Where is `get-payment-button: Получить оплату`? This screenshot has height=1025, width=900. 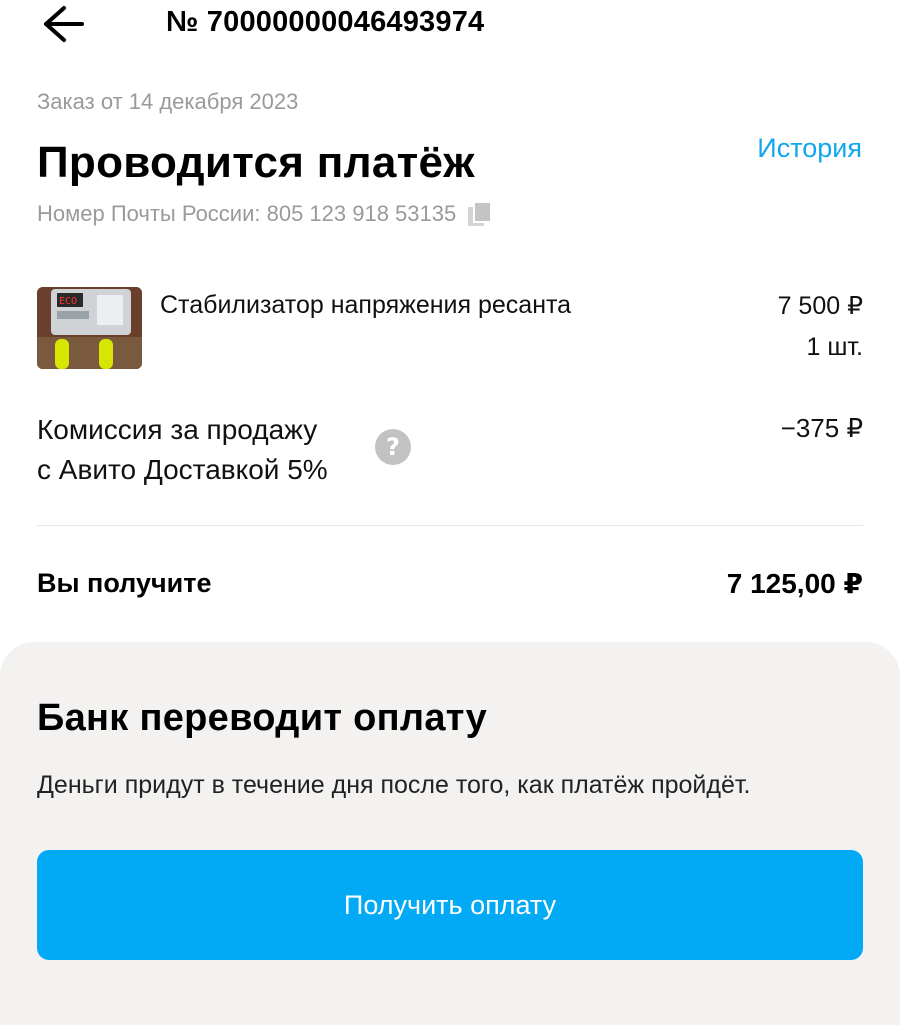
get-payment-button: Получить оплату is located at coordinates (450, 905).